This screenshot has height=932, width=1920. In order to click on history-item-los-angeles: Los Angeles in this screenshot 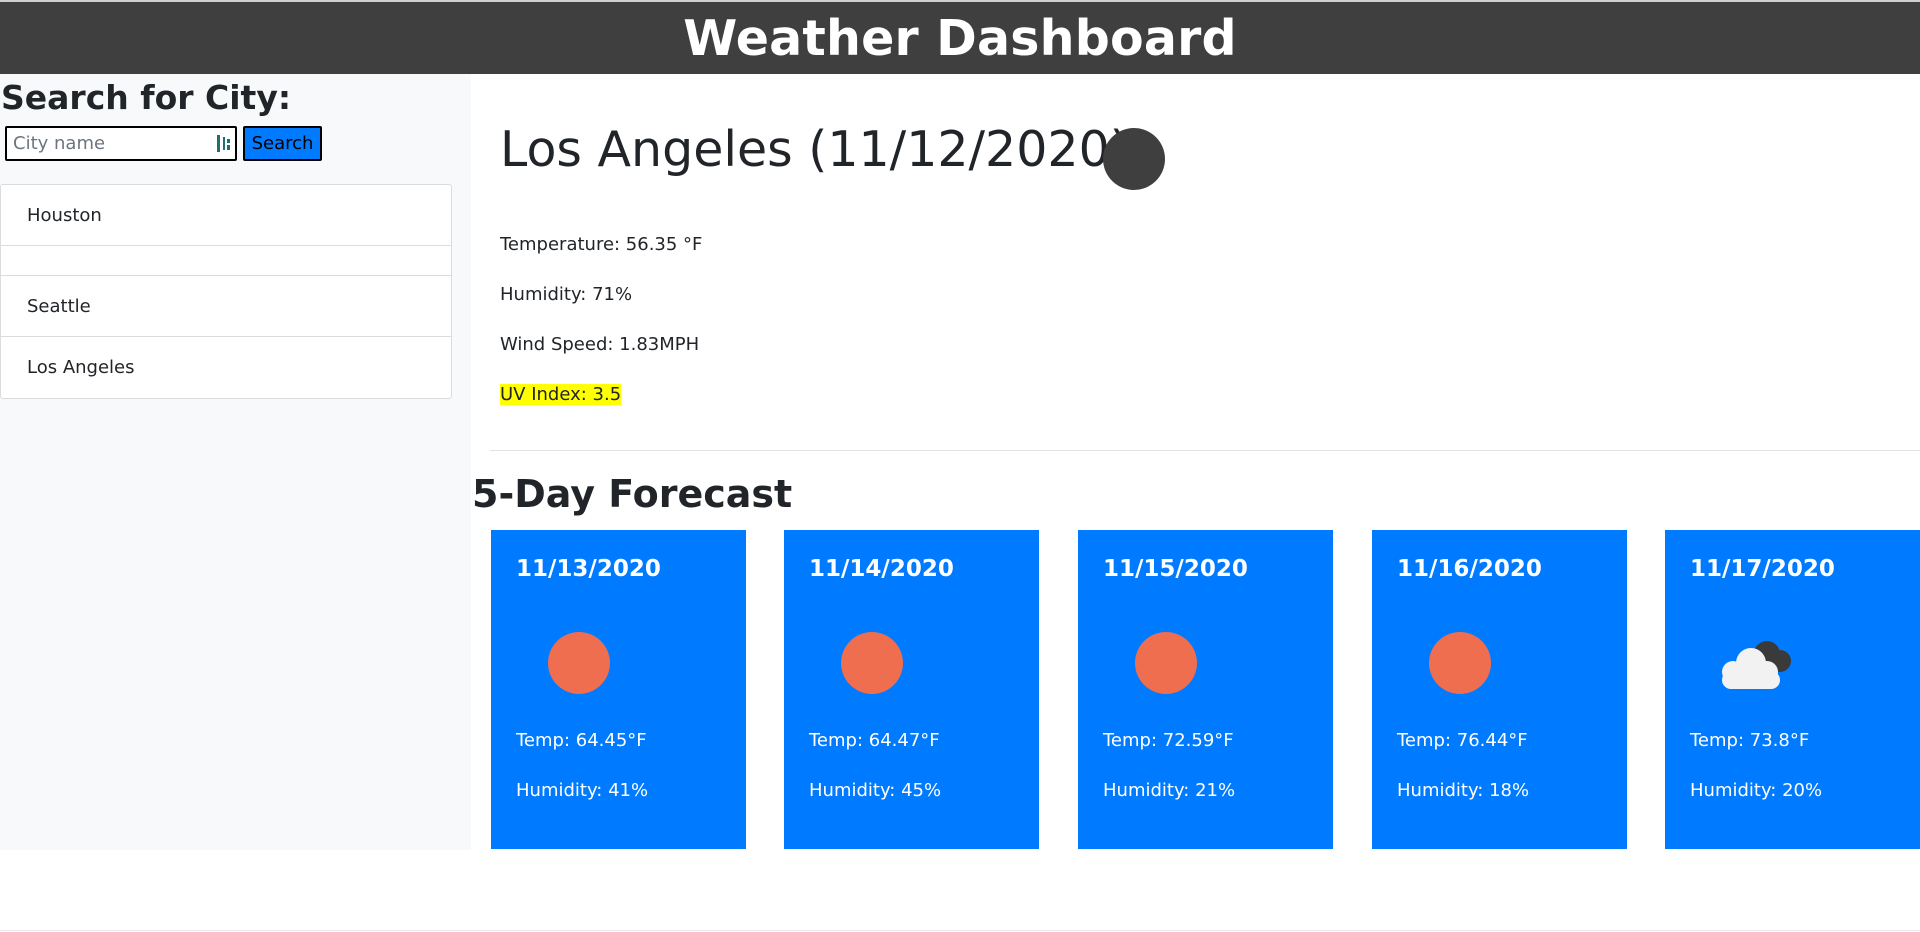, I will do `click(226, 367)`.